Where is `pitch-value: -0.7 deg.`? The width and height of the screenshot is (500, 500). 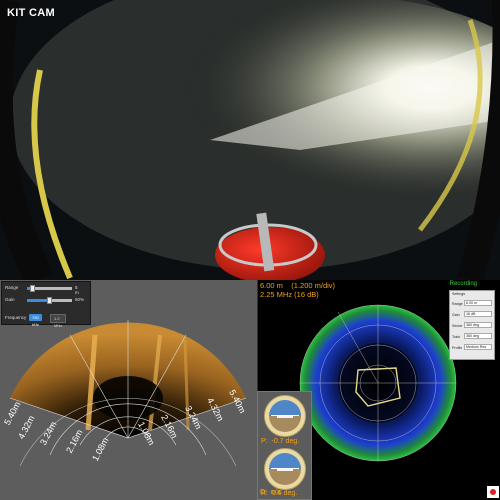
pitch-value: -0.7 deg. is located at coordinates (285, 441).